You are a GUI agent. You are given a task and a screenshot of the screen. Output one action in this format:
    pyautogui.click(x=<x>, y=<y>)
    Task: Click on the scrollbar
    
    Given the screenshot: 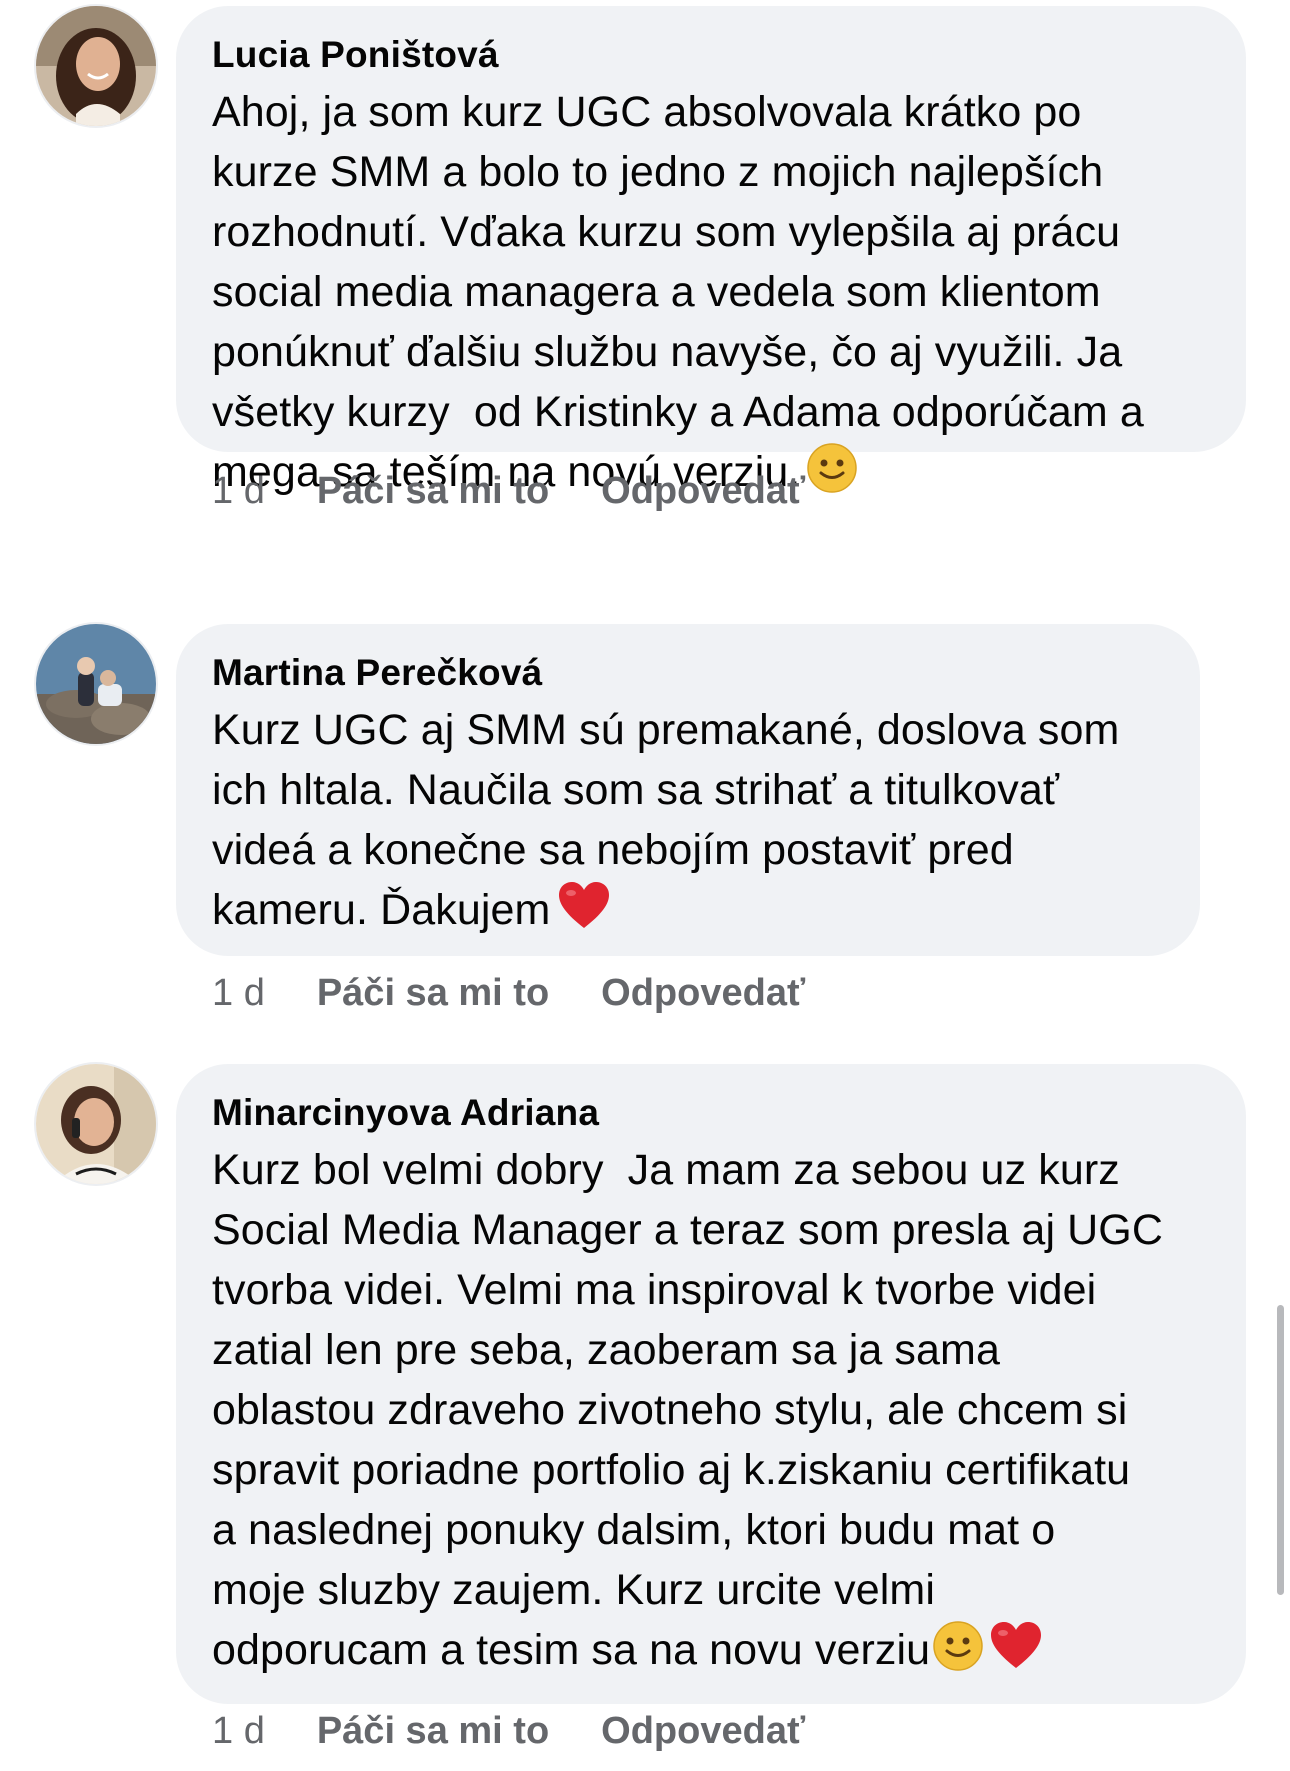 What is the action you would take?
    pyautogui.click(x=1280, y=1450)
    